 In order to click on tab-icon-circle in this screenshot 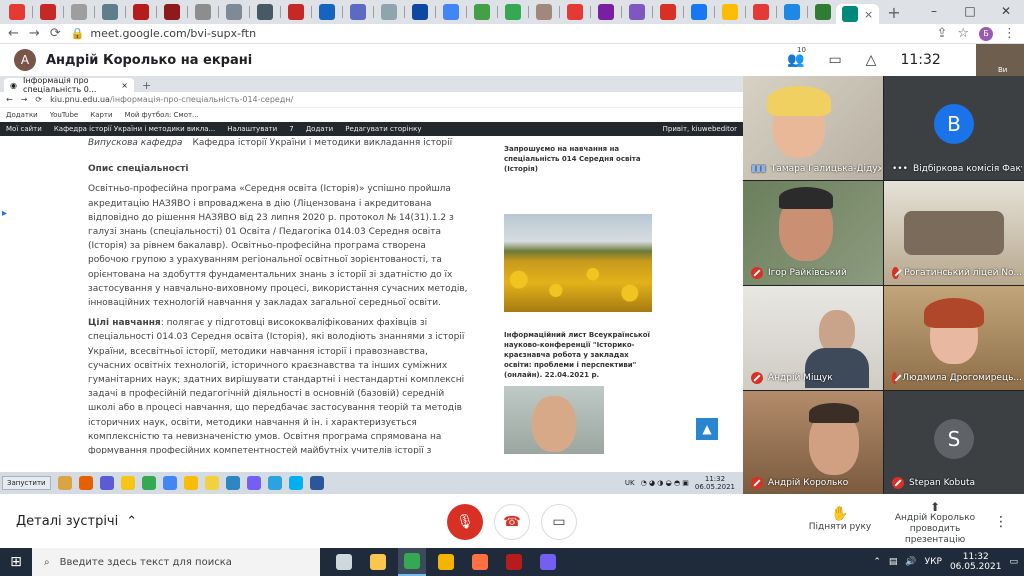, I will do `click(358, 12)`.